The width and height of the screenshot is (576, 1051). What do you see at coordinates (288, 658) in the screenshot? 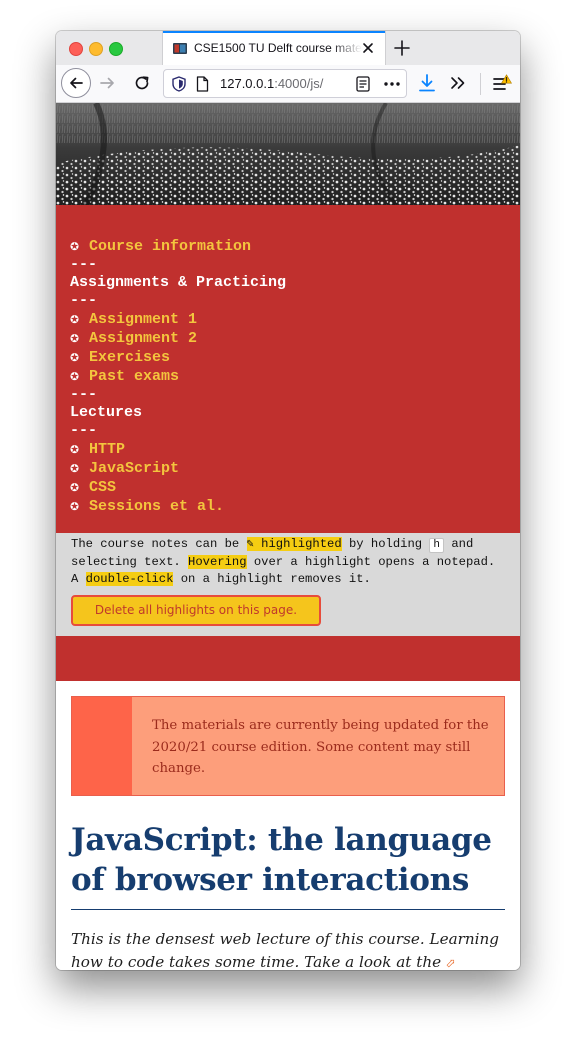
I see `header-bottom-band` at bounding box center [288, 658].